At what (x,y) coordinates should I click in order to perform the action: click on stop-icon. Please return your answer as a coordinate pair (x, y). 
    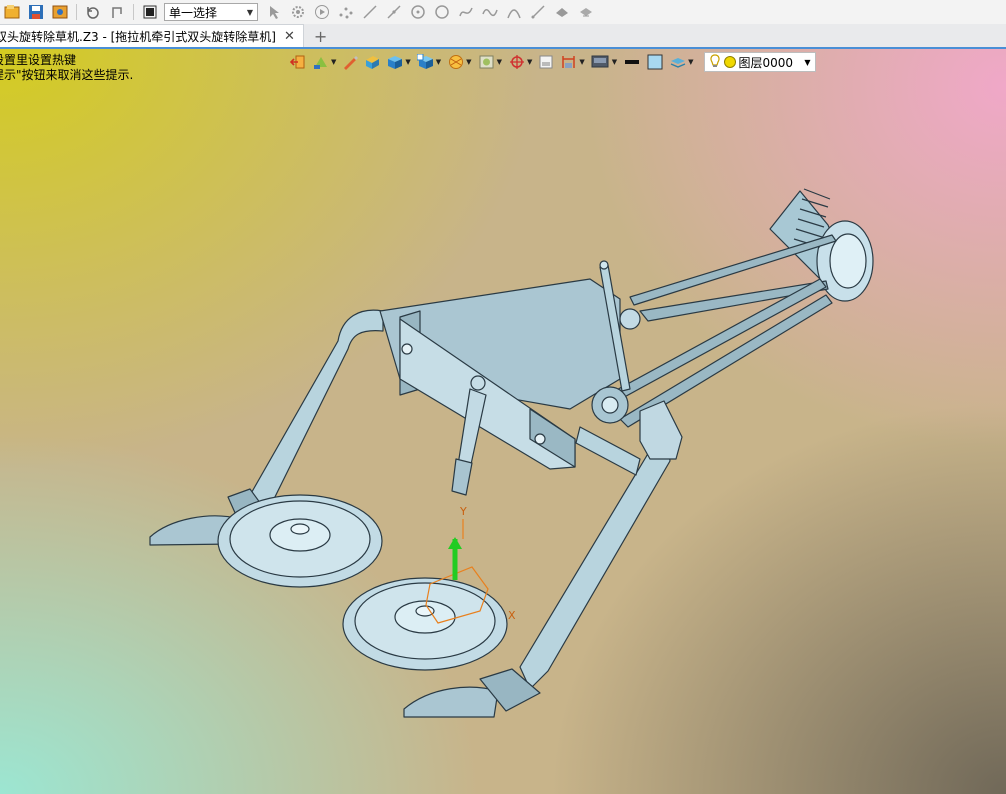
    Looking at the image, I should click on (150, 12).